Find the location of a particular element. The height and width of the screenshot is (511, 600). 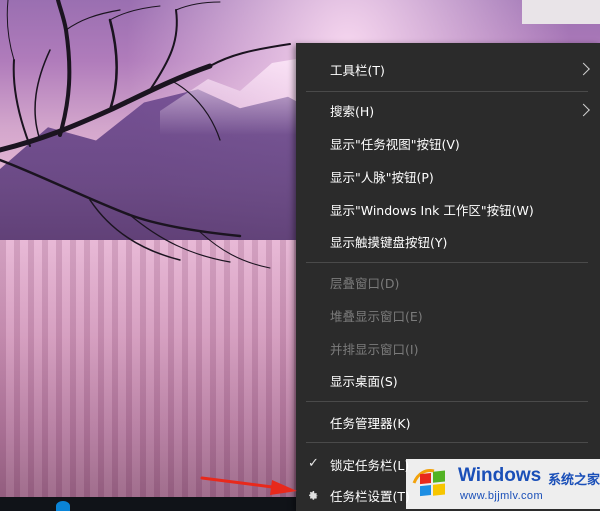

menu-item-side-by-side-windows: 并排显示窗口(I) is located at coordinates (448, 348).